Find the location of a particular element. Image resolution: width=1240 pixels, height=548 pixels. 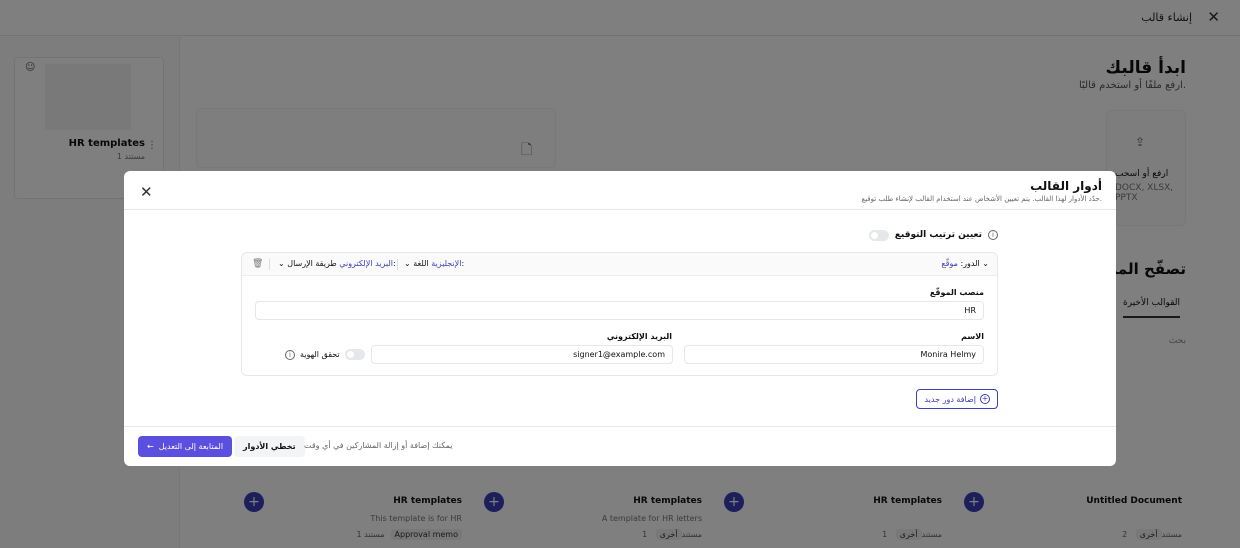

send-method-value: البريد الإلكتروني is located at coordinates (366, 263).